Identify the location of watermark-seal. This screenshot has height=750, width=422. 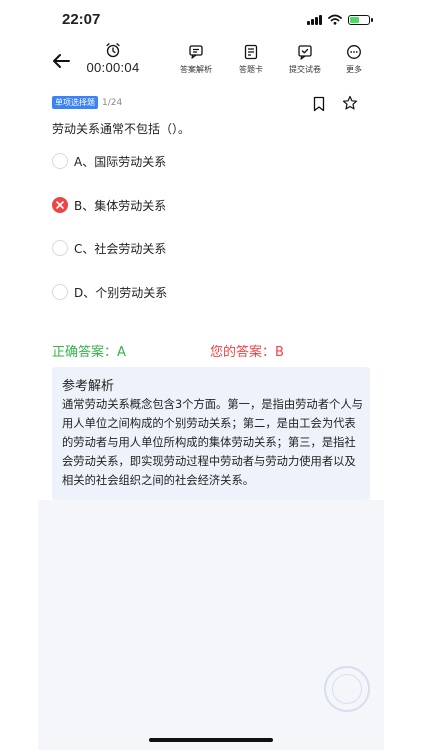
(347, 689).